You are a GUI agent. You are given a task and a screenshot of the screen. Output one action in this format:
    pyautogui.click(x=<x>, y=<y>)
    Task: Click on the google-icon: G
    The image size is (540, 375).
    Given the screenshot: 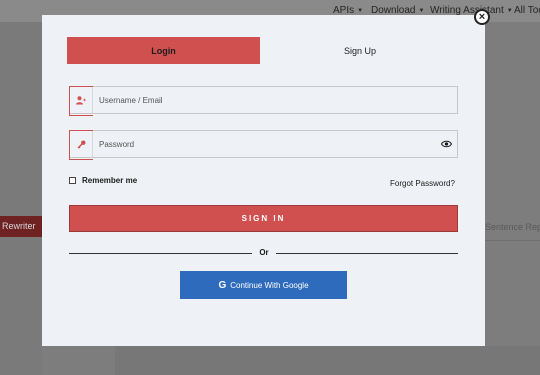 What is the action you would take?
    pyautogui.click(x=222, y=285)
    